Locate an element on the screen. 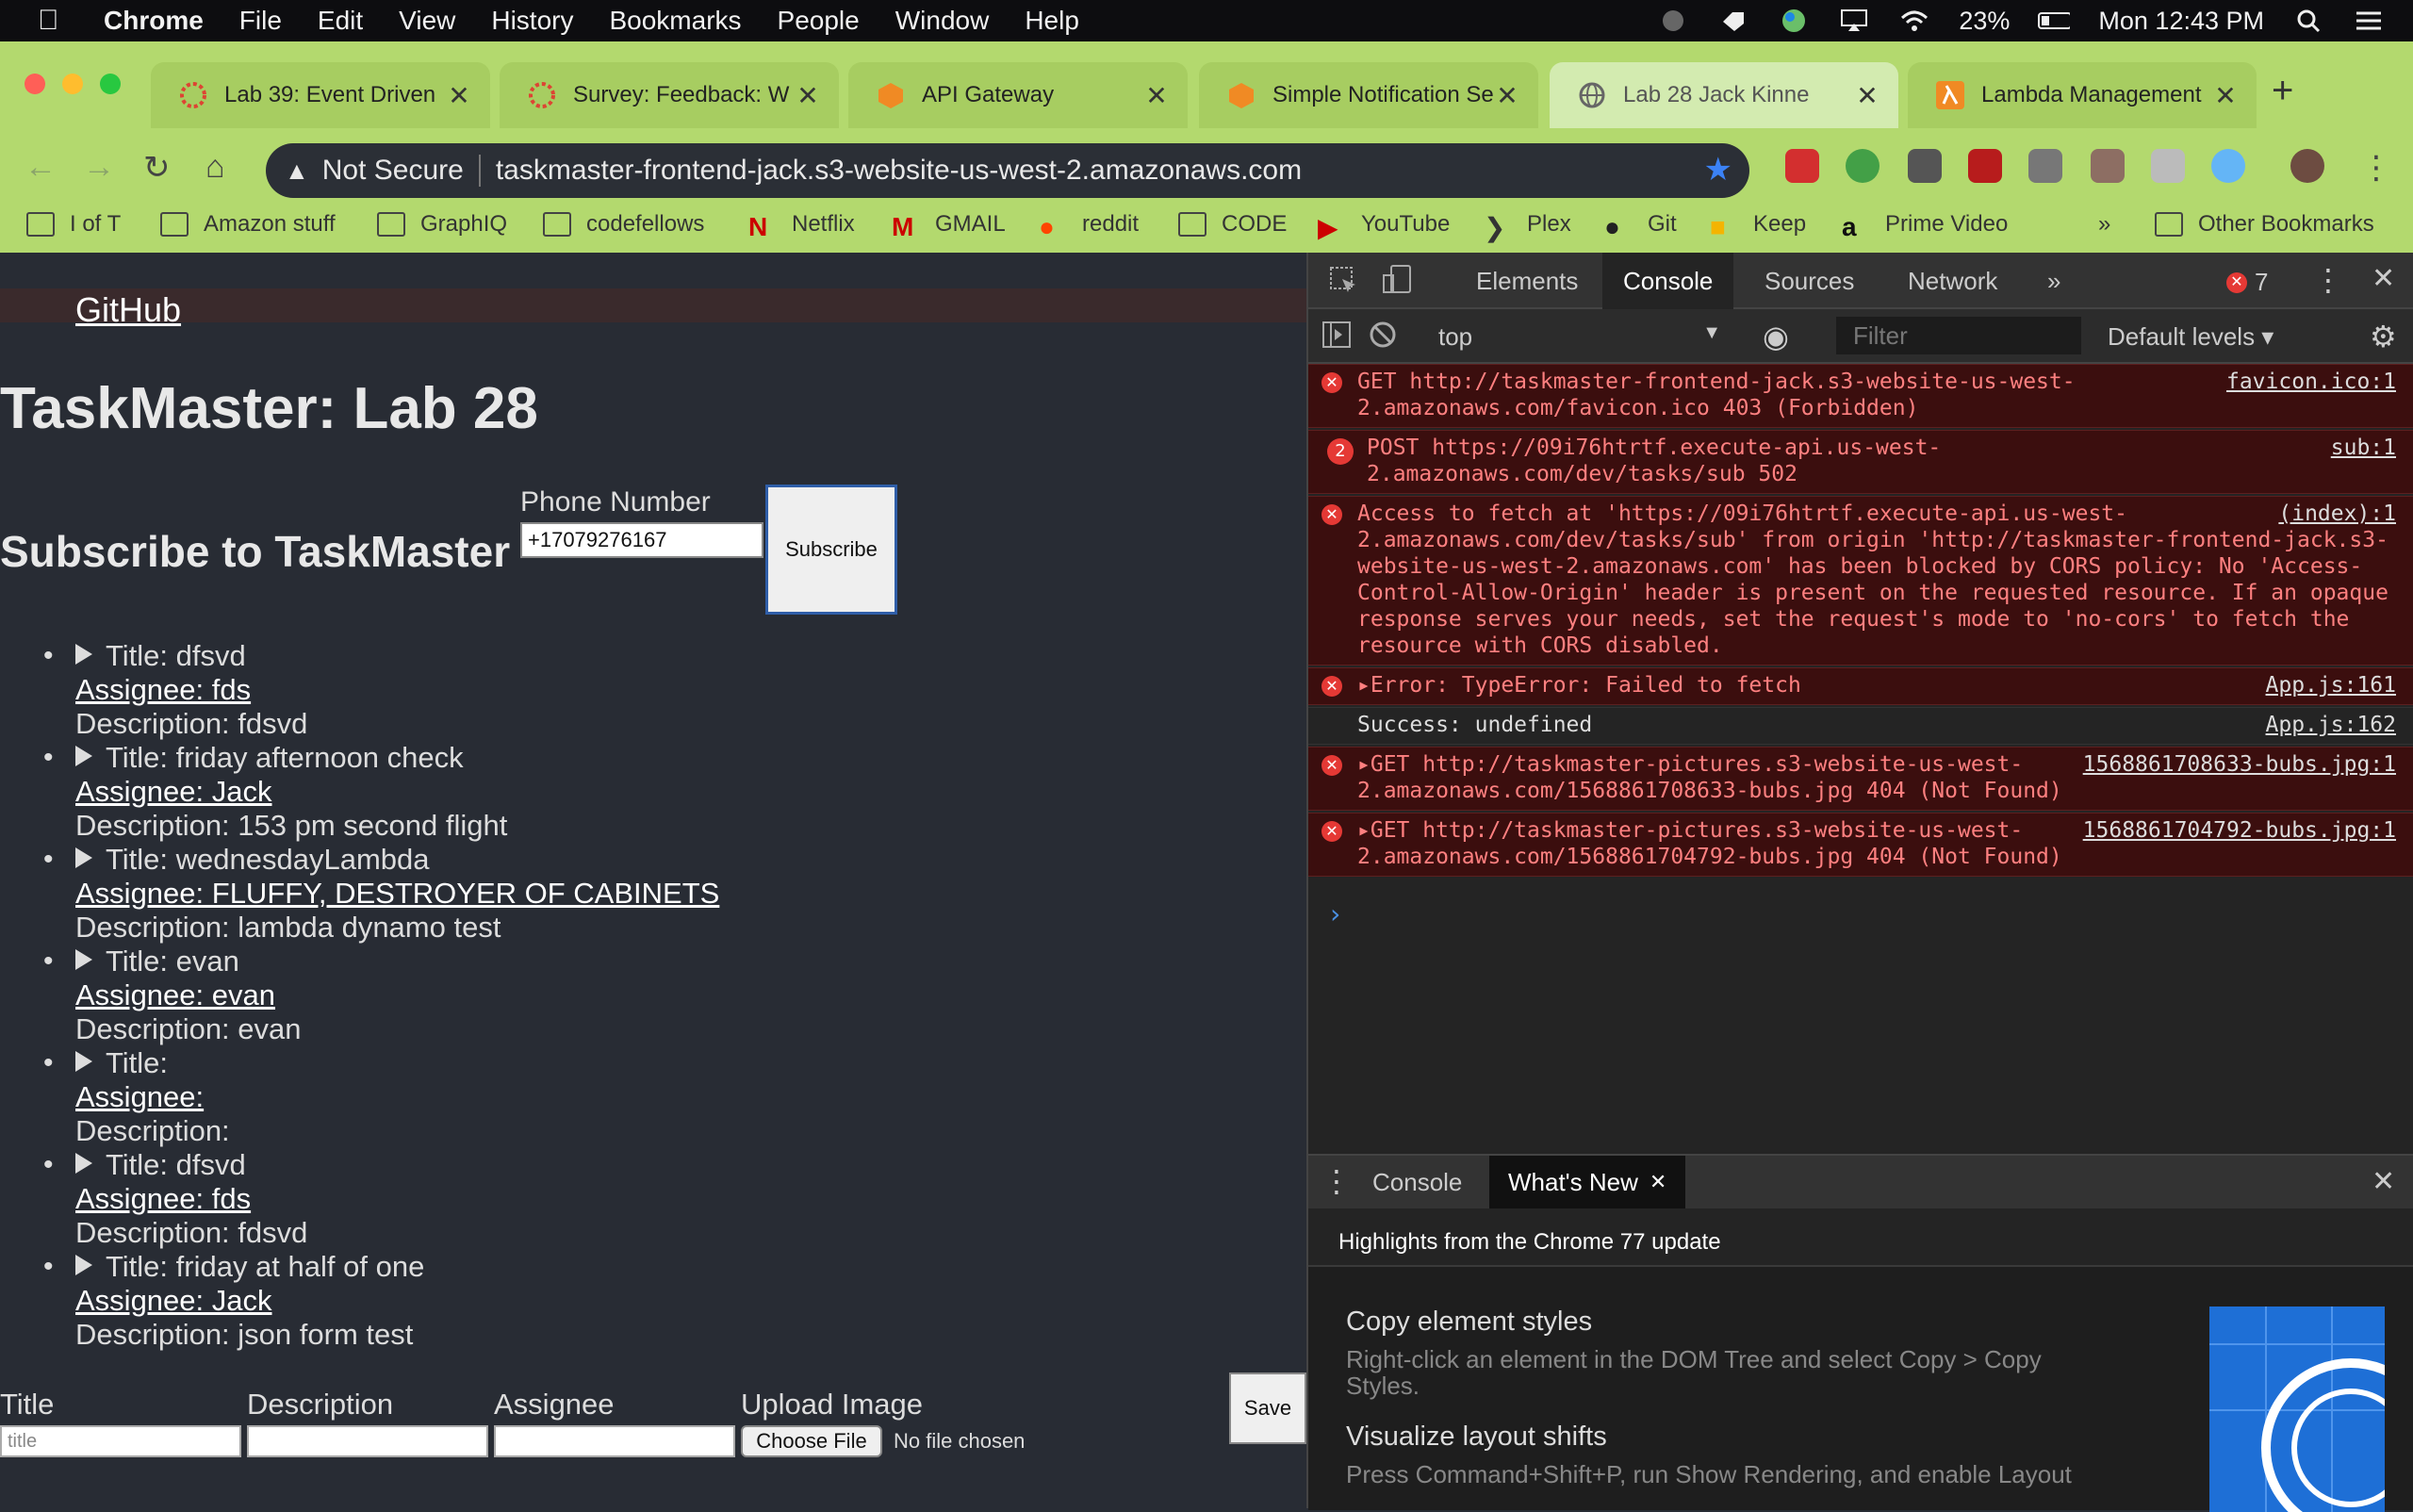  devtools-close-icon: ✕ is located at coordinates (2384, 279).